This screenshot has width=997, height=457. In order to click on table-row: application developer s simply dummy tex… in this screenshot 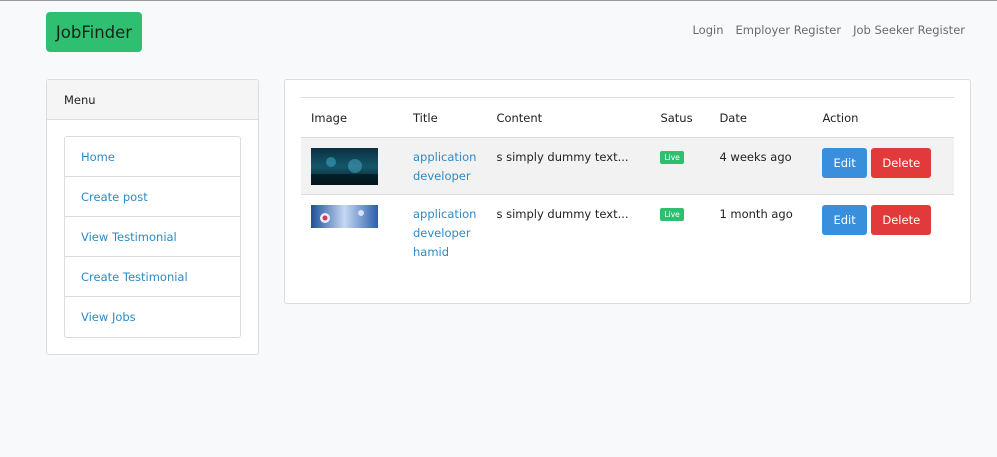, I will do `click(627, 166)`.